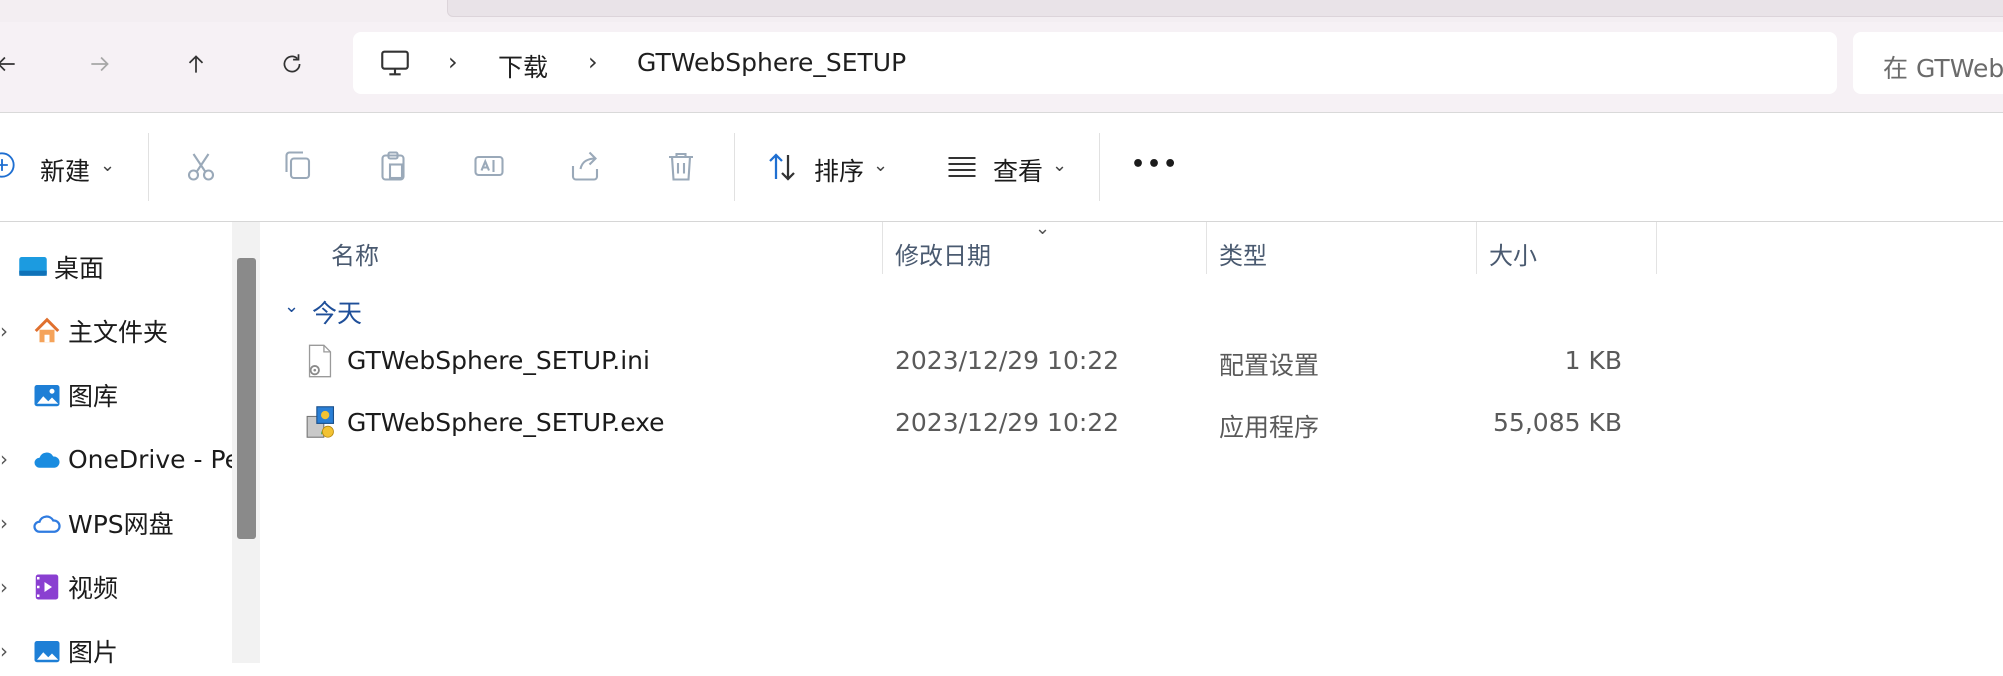  What do you see at coordinates (47, 331) in the screenshot?
I see `home-icon` at bounding box center [47, 331].